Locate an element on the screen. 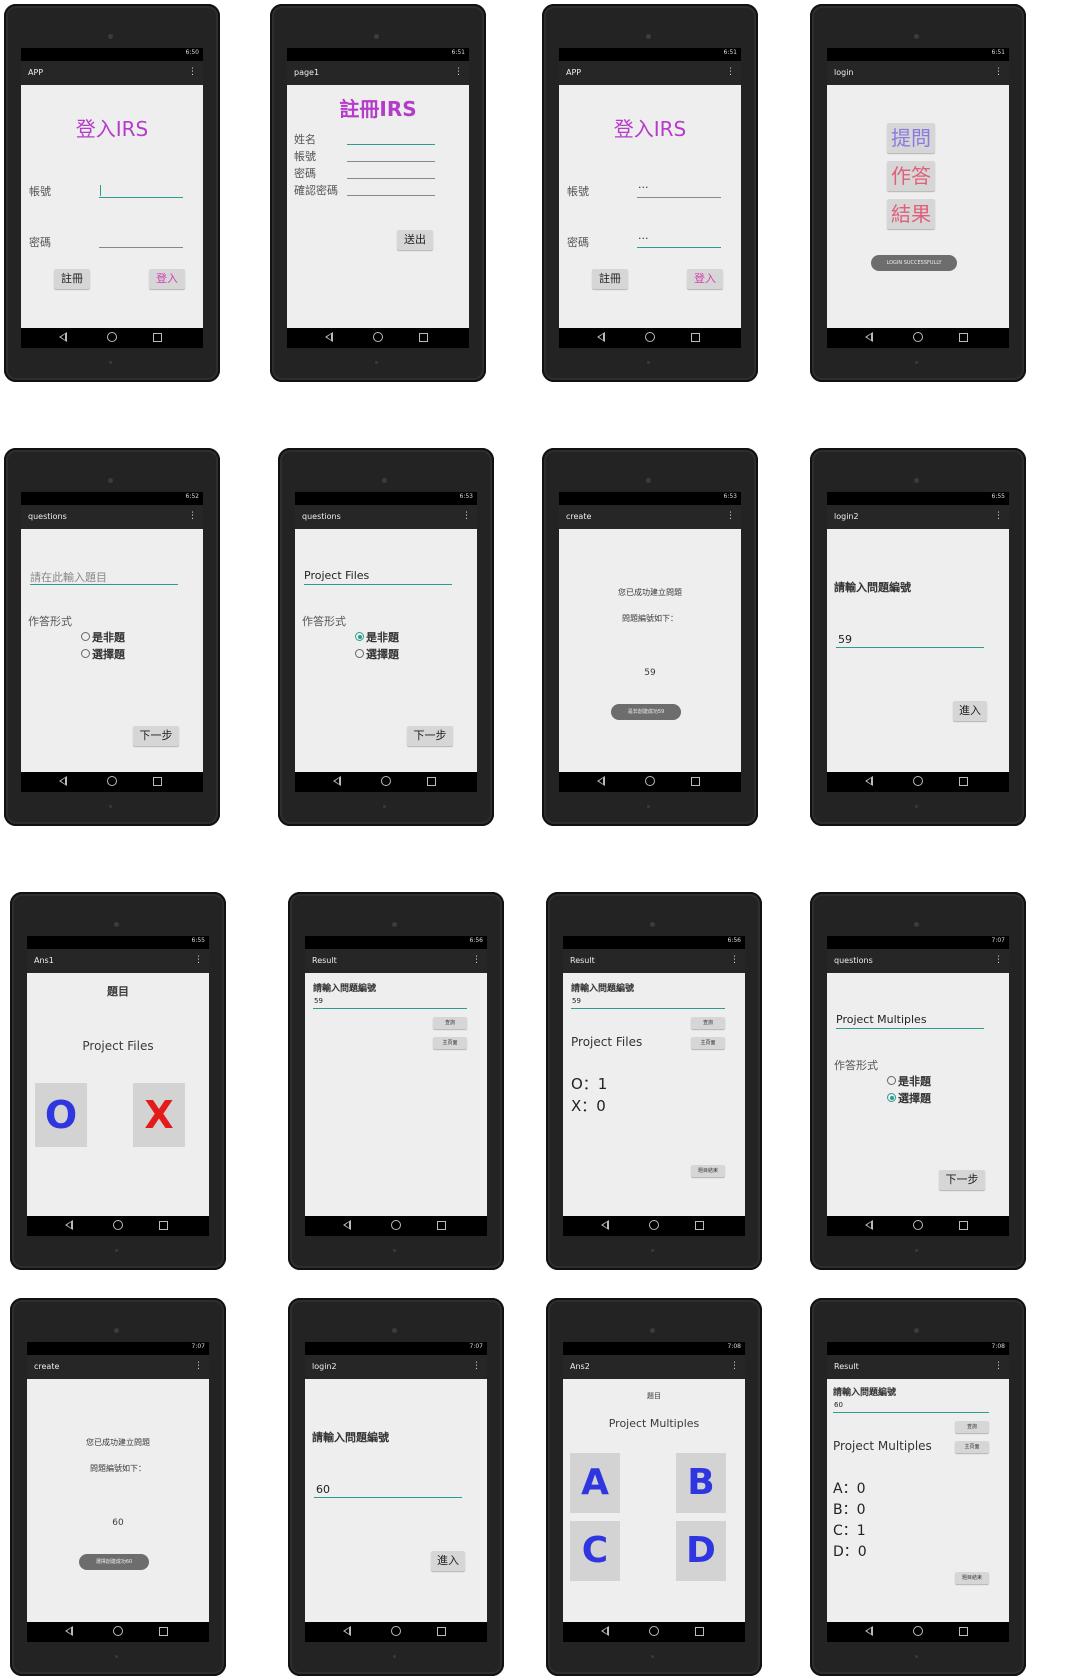  c-answer-button: C is located at coordinates (595, 1551).